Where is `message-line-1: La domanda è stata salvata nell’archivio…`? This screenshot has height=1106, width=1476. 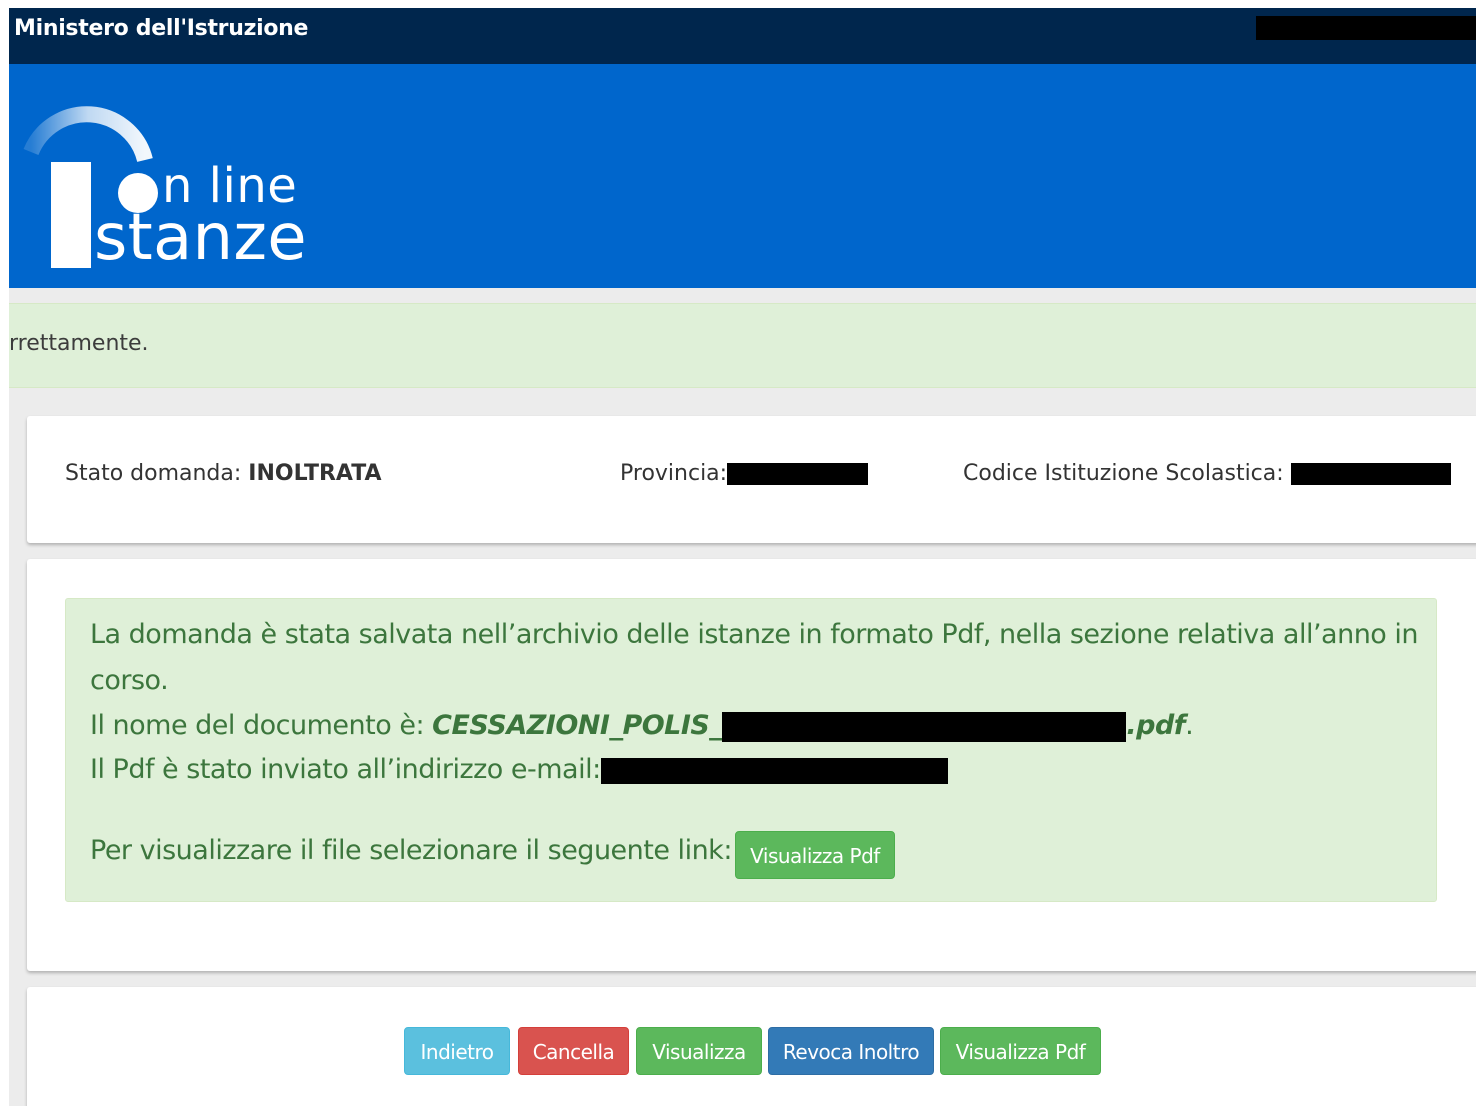 message-line-1: La domanda è stata salvata nell’archivio… is located at coordinates (754, 634).